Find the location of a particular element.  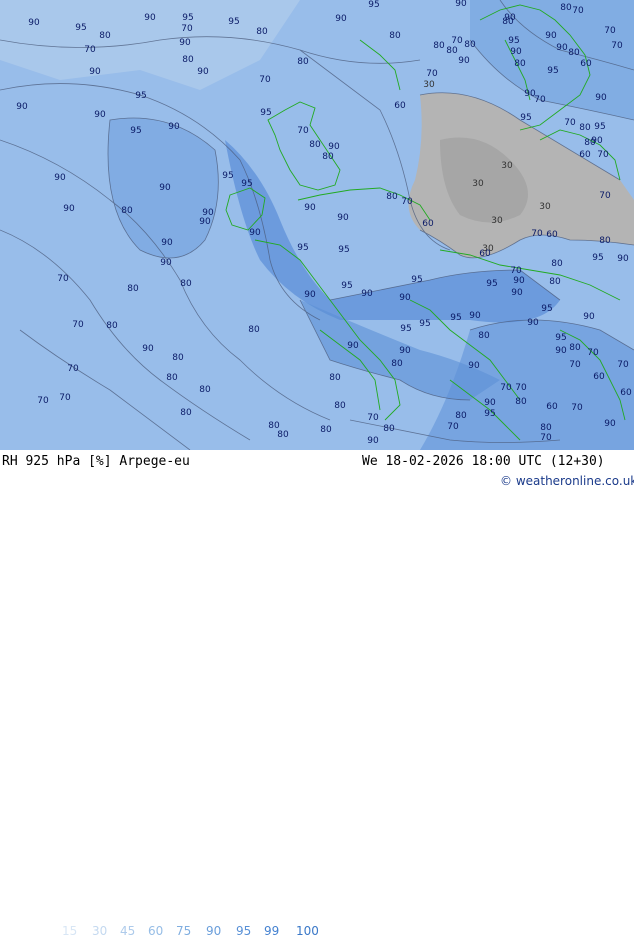

legend-value: 95 is located at coordinates (244, 931).